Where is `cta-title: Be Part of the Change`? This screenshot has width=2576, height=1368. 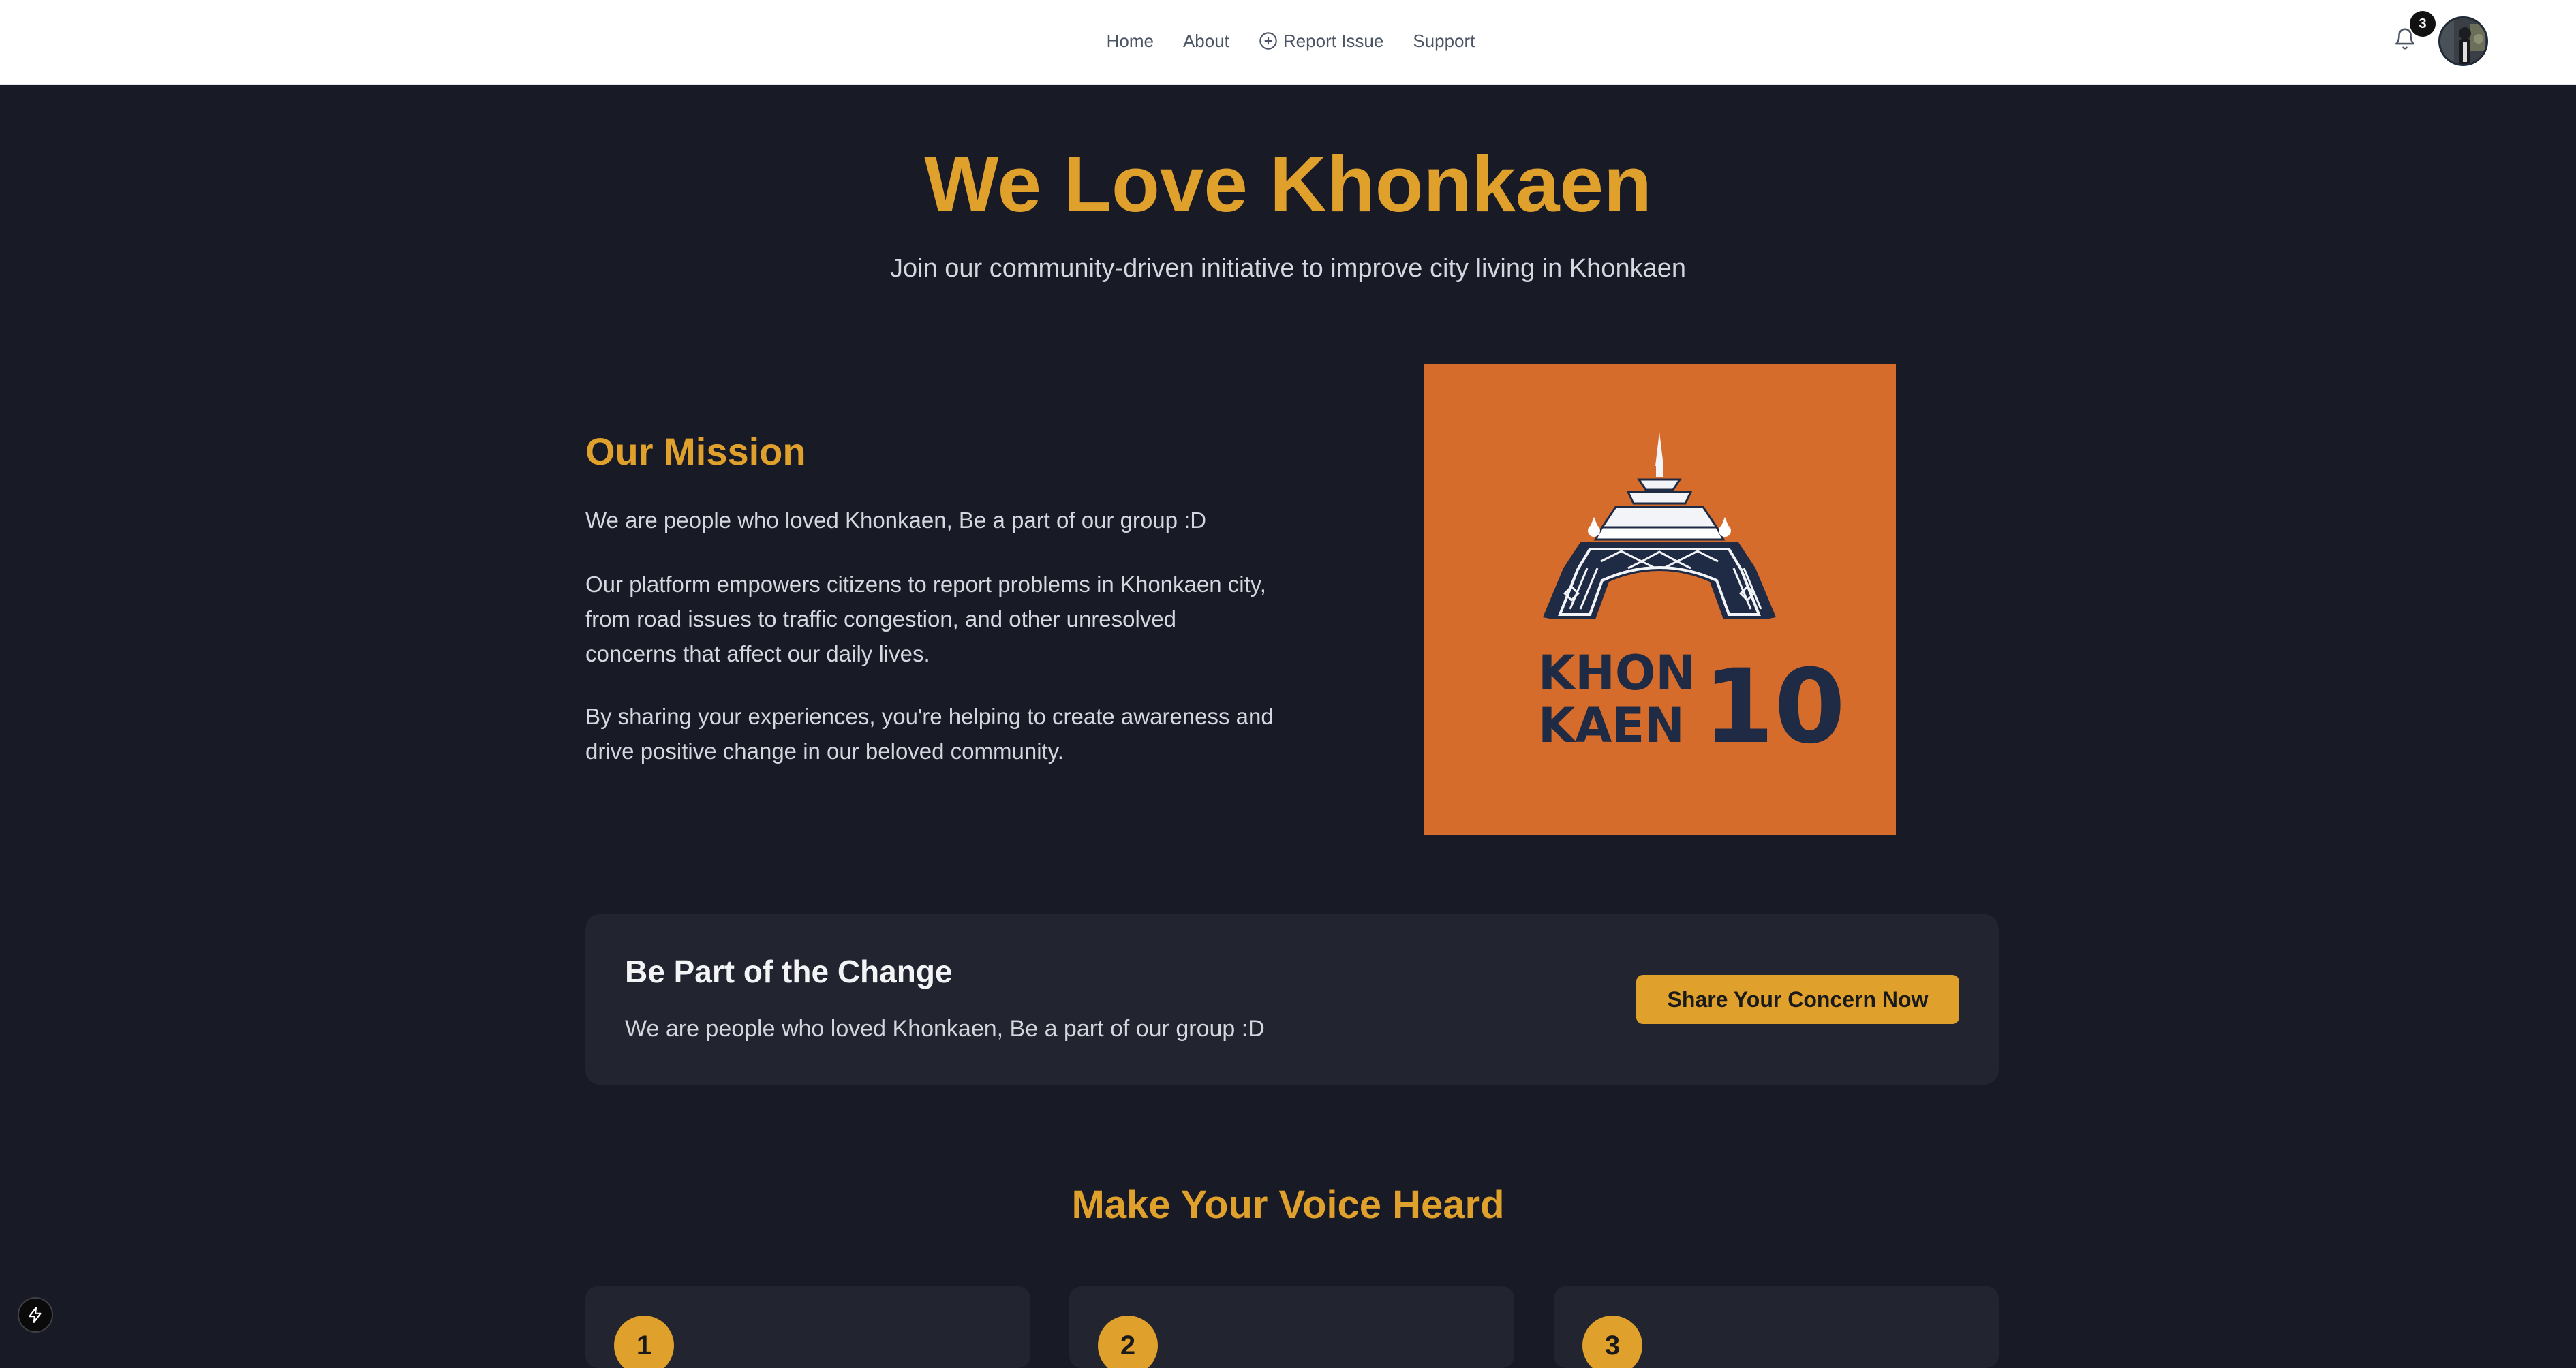 cta-title: Be Part of the Change is located at coordinates (789, 971).